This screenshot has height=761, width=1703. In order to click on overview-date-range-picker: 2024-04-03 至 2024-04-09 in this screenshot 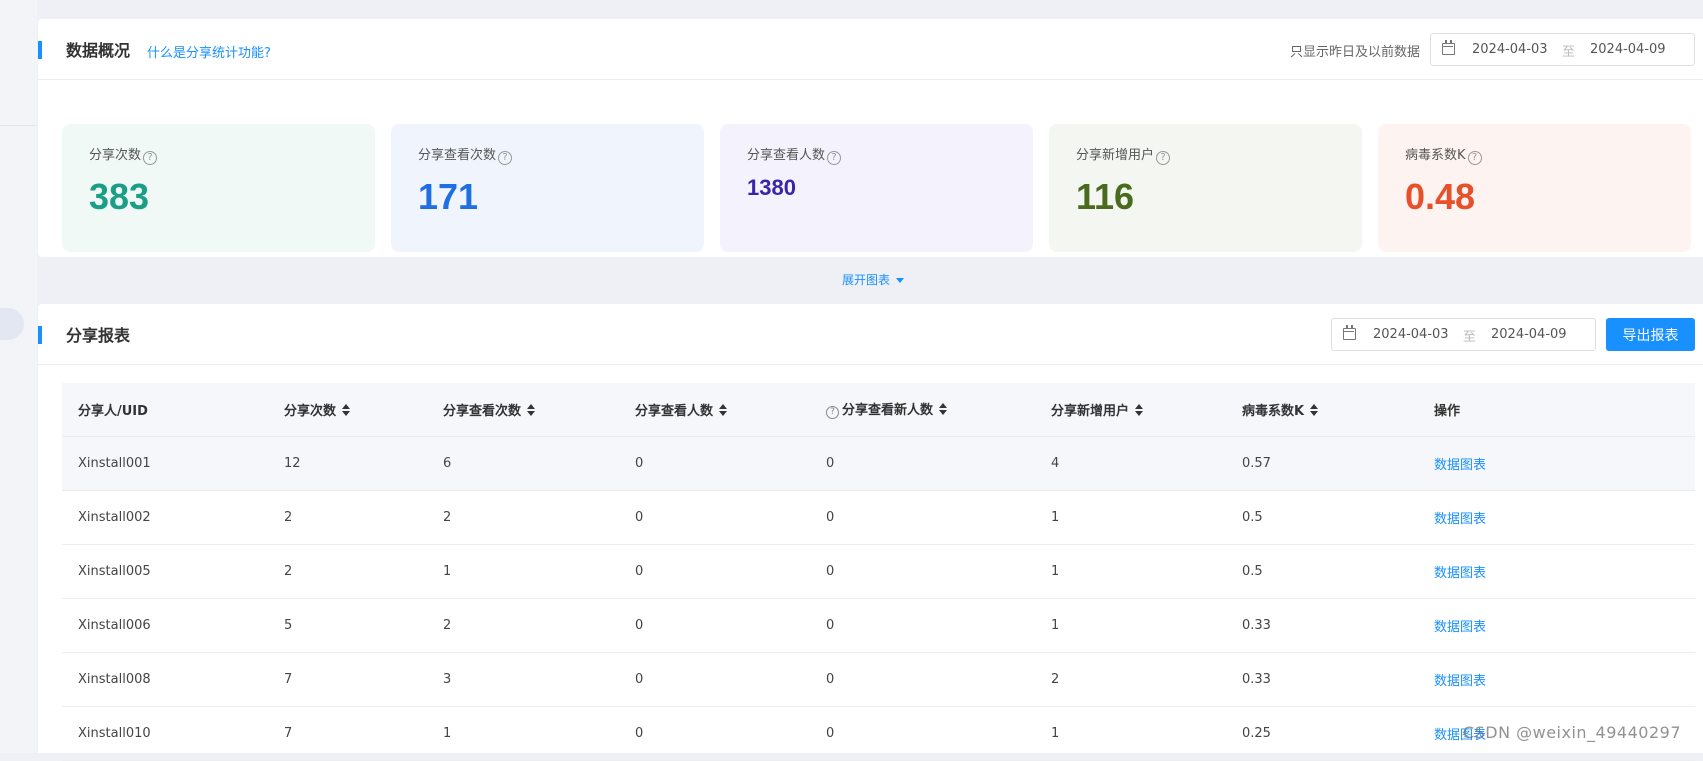, I will do `click(1562, 49)`.